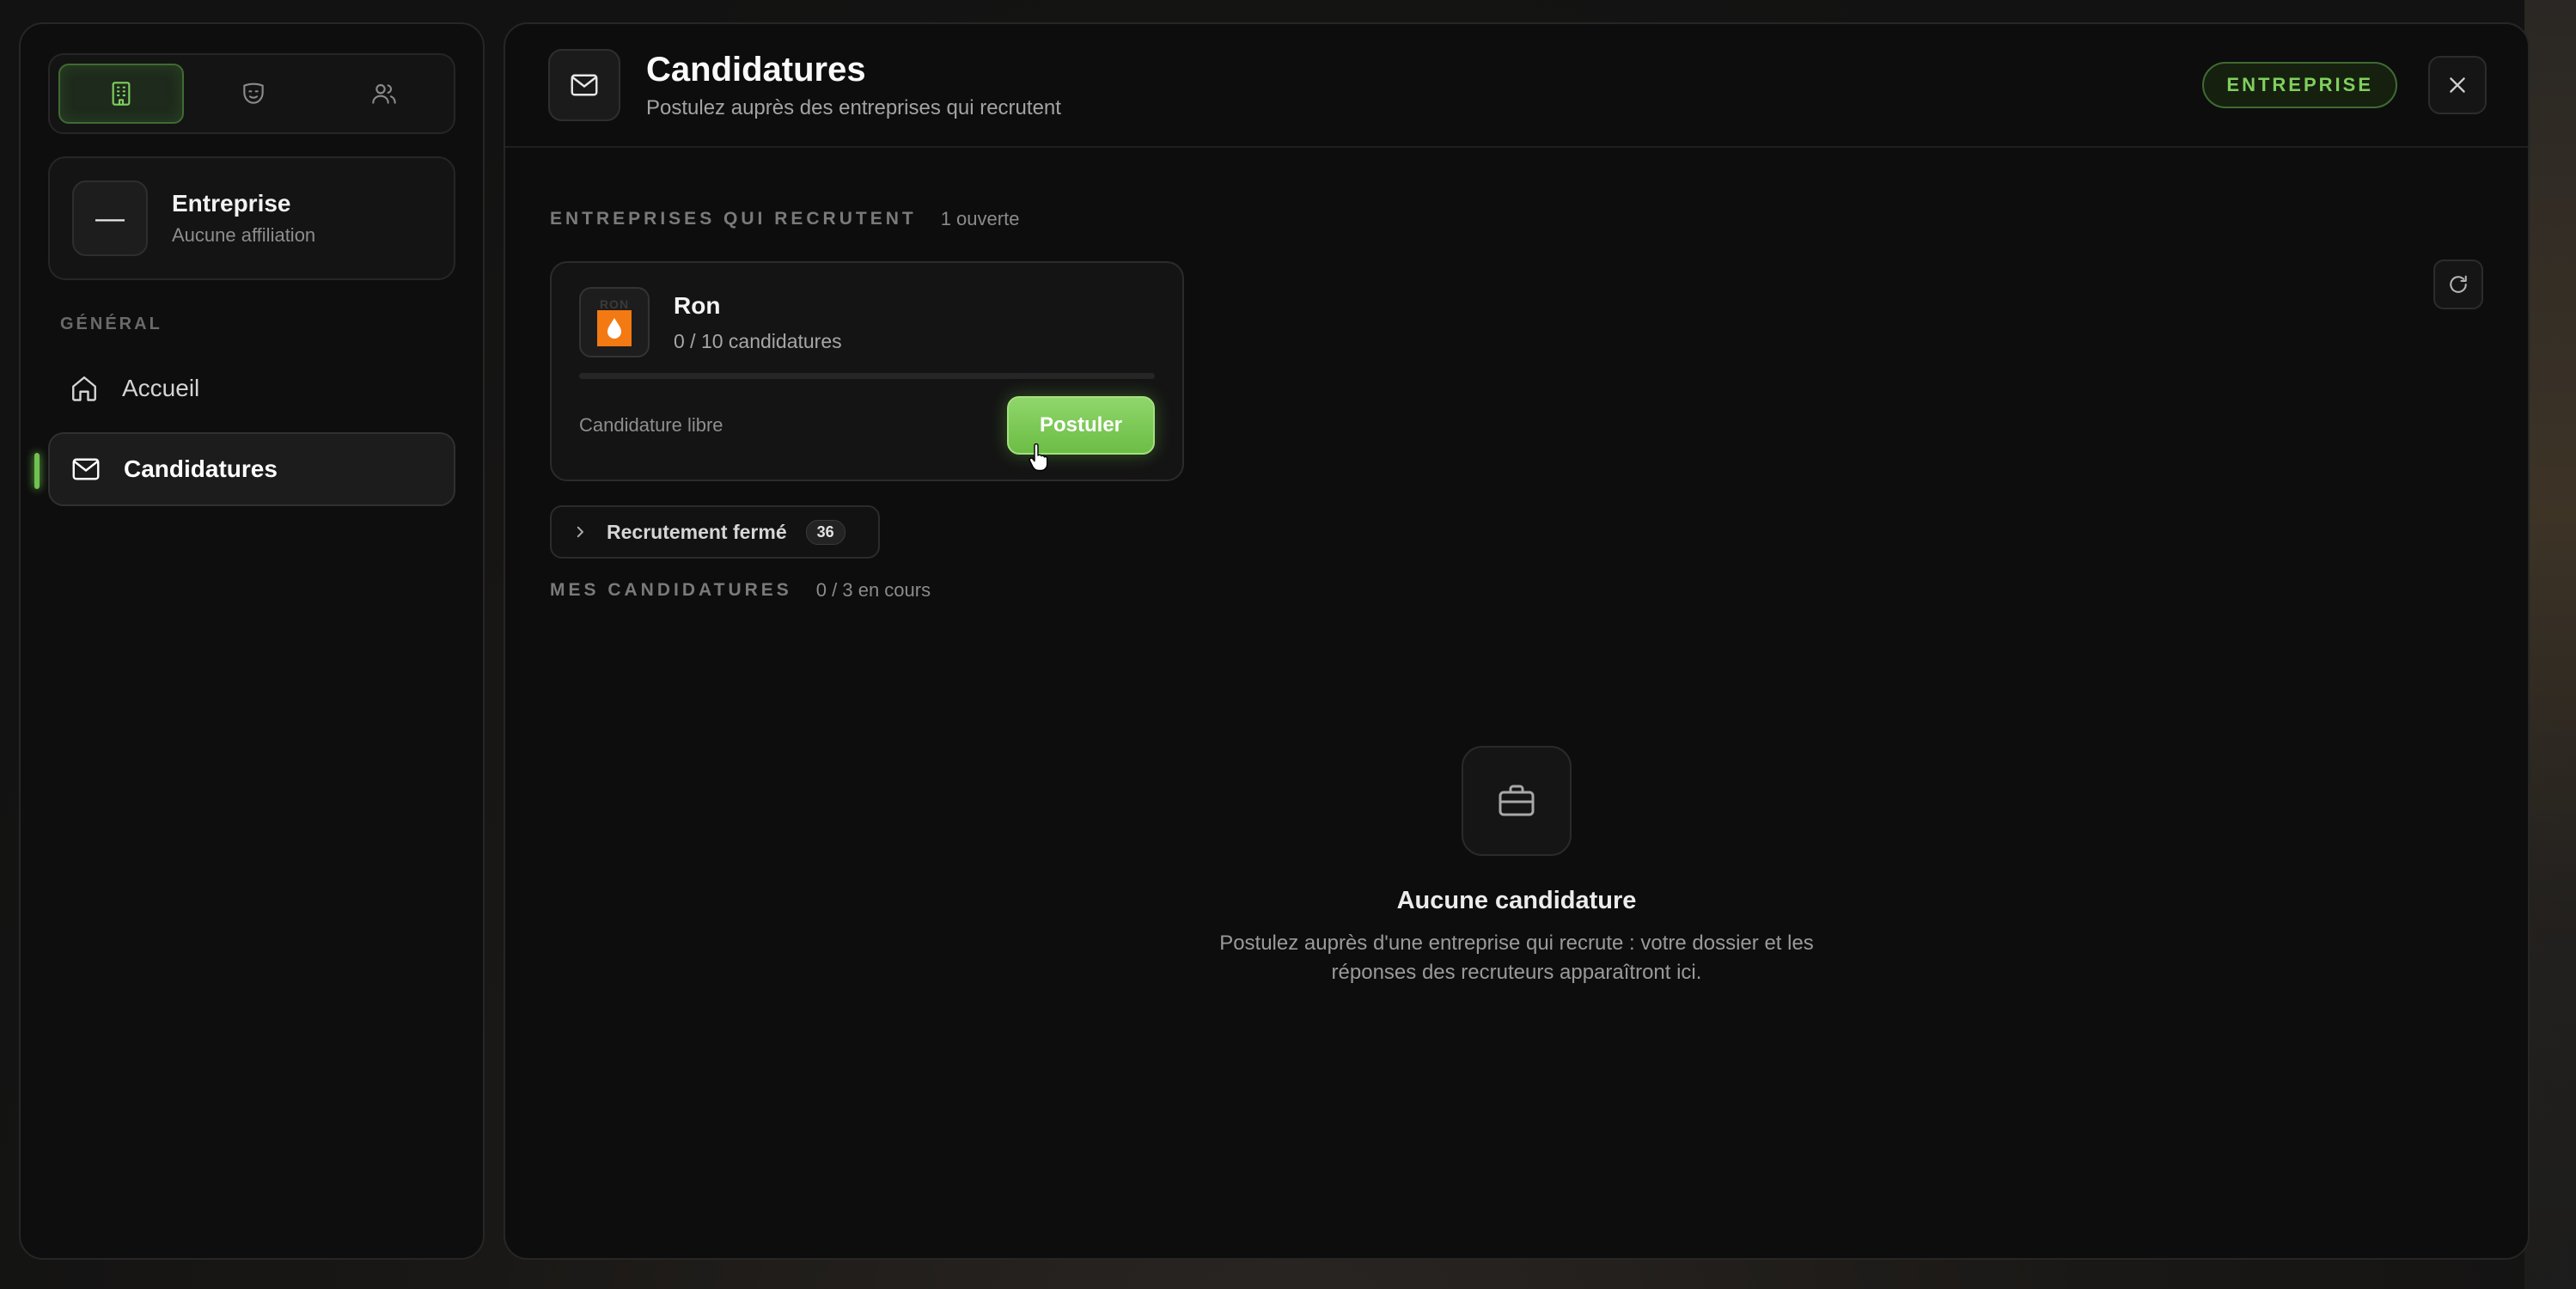  I want to click on closed-recruitment-toggle: Recrutement fermé 36, so click(715, 532).